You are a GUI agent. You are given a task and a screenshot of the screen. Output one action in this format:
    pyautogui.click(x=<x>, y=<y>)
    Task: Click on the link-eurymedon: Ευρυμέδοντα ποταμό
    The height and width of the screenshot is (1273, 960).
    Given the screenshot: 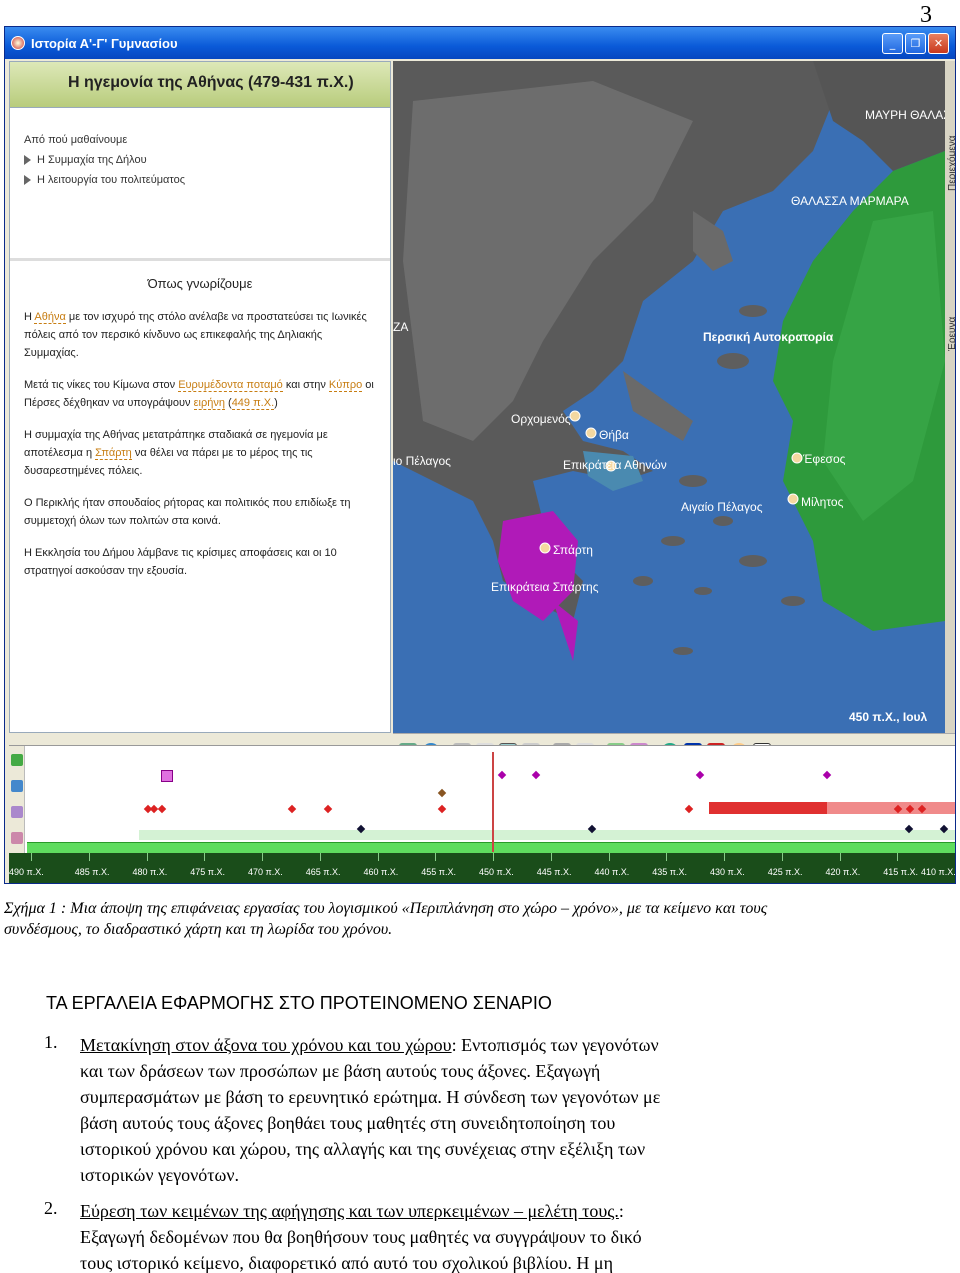 What is the action you would take?
    pyautogui.click(x=230, y=385)
    